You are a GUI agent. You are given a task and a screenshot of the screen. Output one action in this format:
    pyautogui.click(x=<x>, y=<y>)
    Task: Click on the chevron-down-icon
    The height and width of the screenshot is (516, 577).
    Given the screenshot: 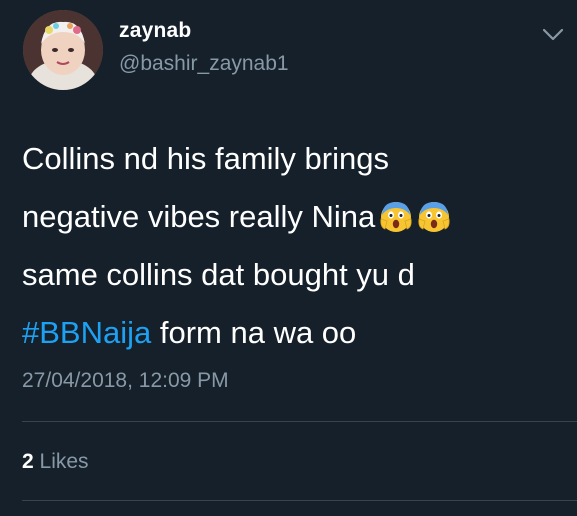 What is the action you would take?
    pyautogui.click(x=553, y=35)
    